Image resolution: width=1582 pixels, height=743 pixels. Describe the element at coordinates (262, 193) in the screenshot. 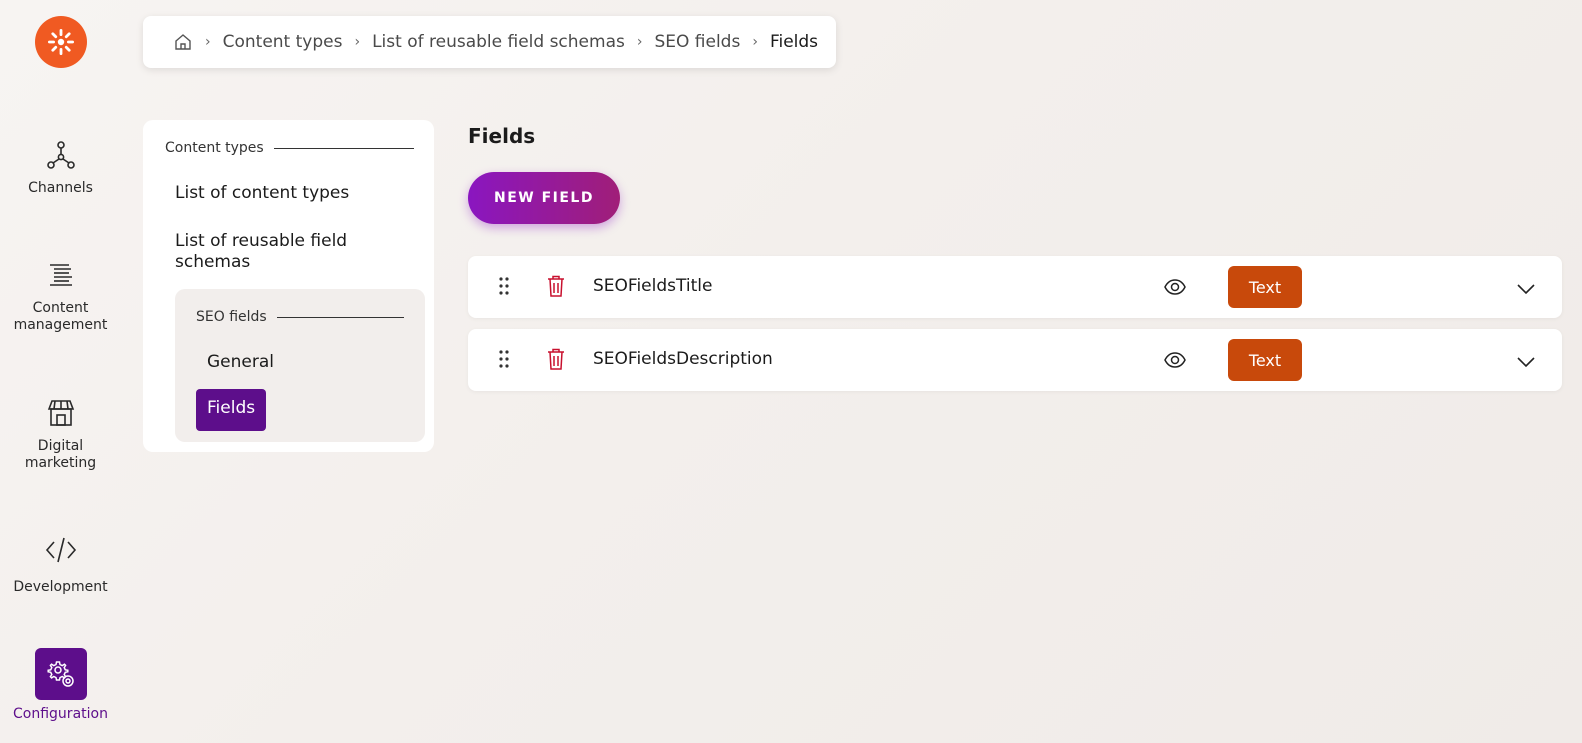

I see `nav-link-content-types: List of content types` at that location.